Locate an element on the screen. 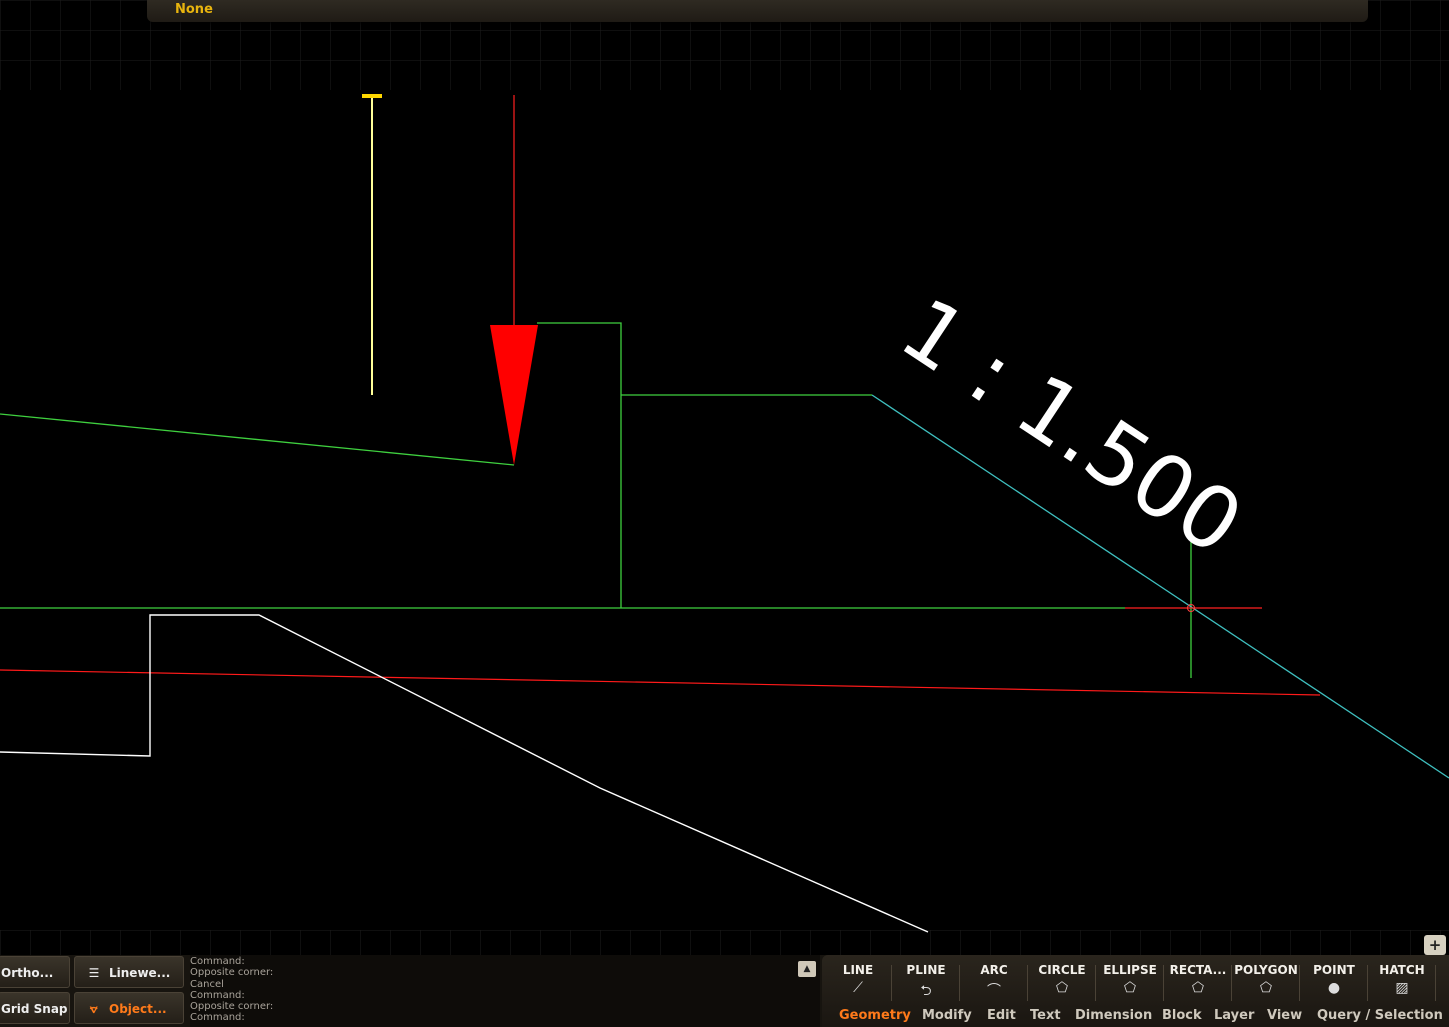  tool-line-button: LINE ⟋ is located at coordinates (858, 981).